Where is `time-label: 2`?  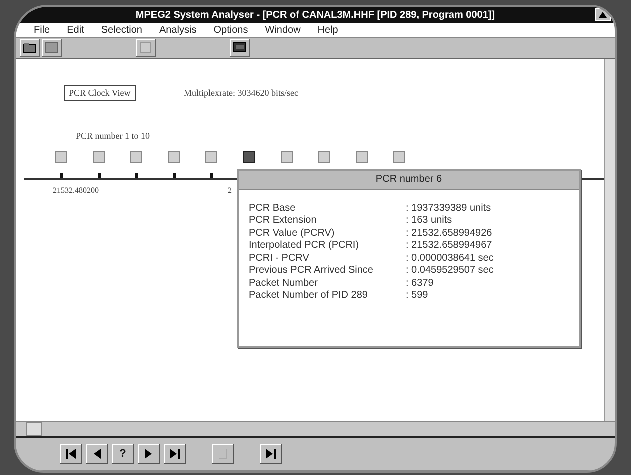 time-label: 2 is located at coordinates (230, 190).